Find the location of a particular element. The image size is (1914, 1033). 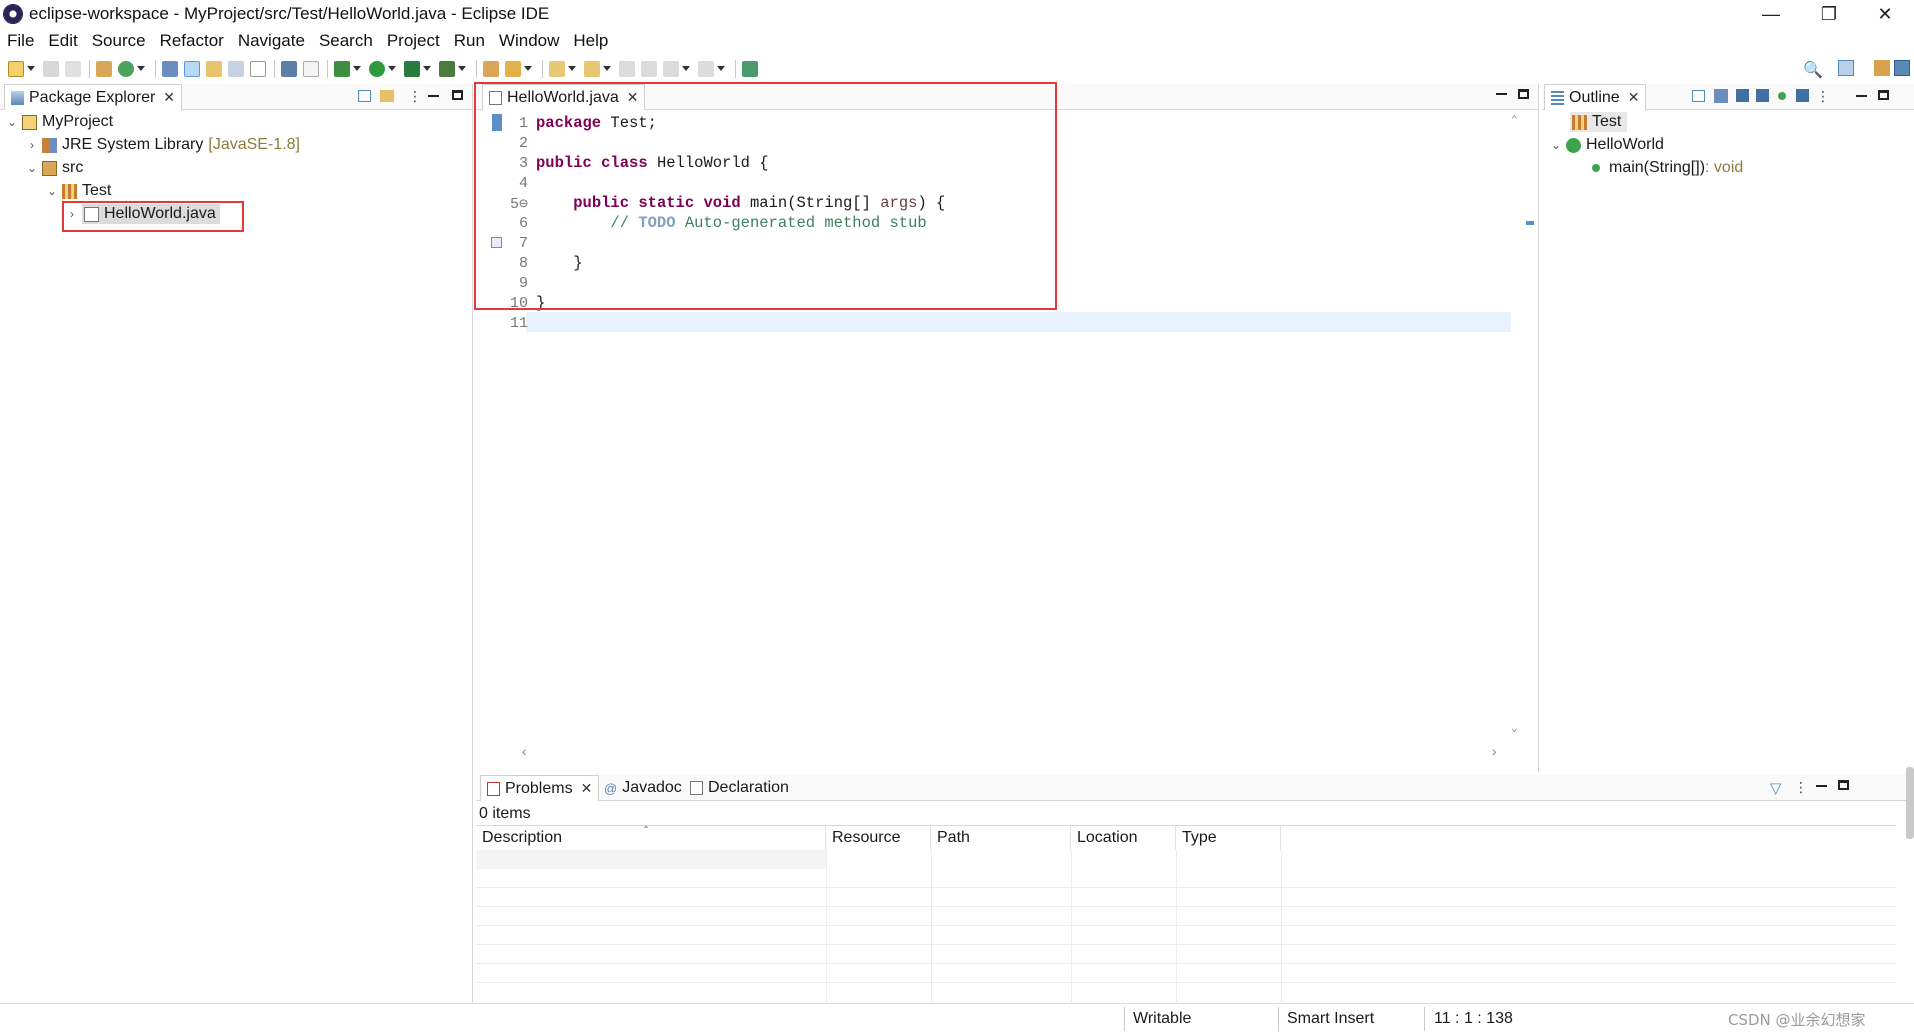

scroll-right-icon: › is located at coordinates (1494, 753).